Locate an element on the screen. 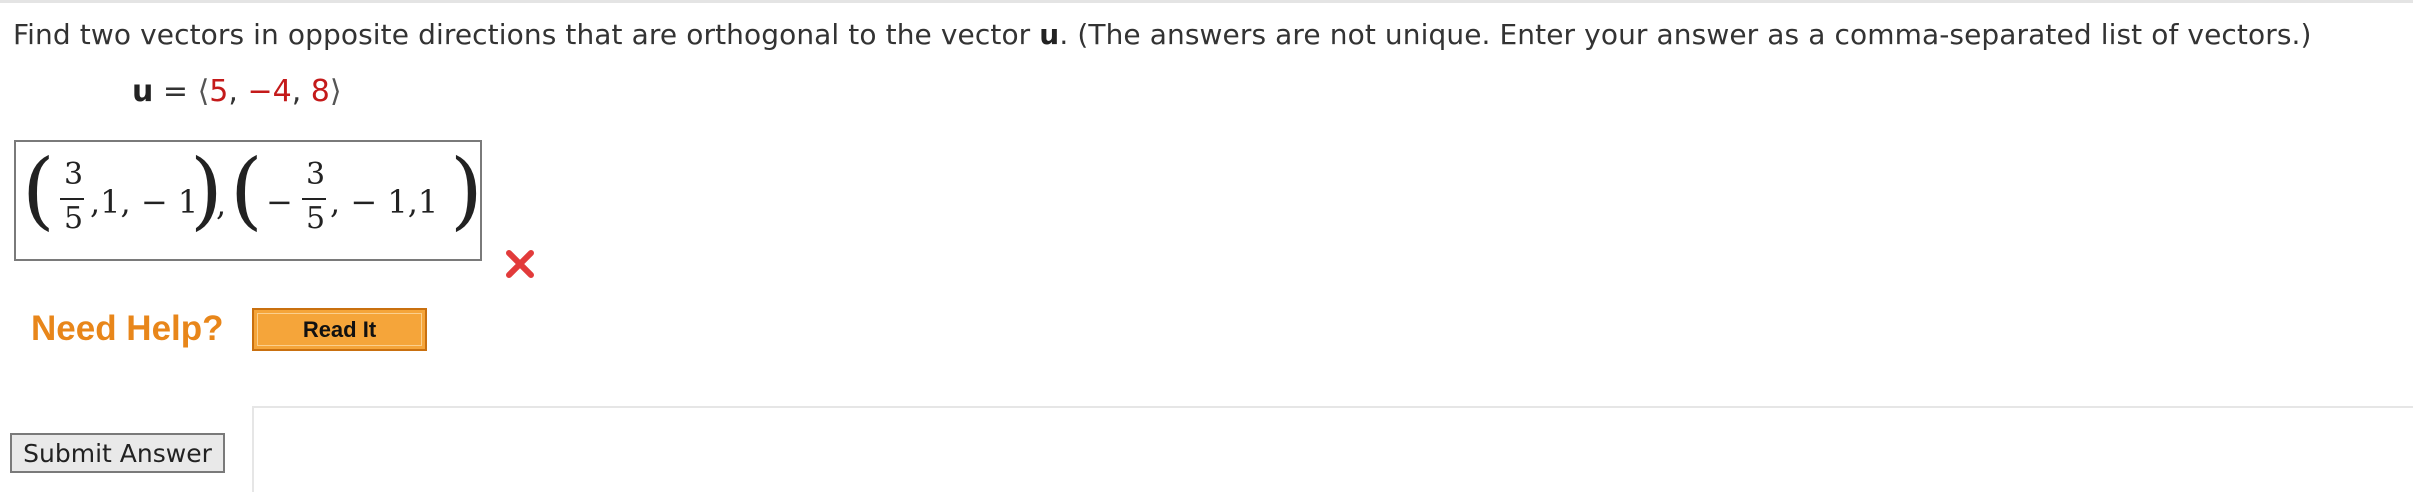 Image resolution: width=2413 pixels, height=494 pixels. incorrect-x-icon is located at coordinates (520, 264).